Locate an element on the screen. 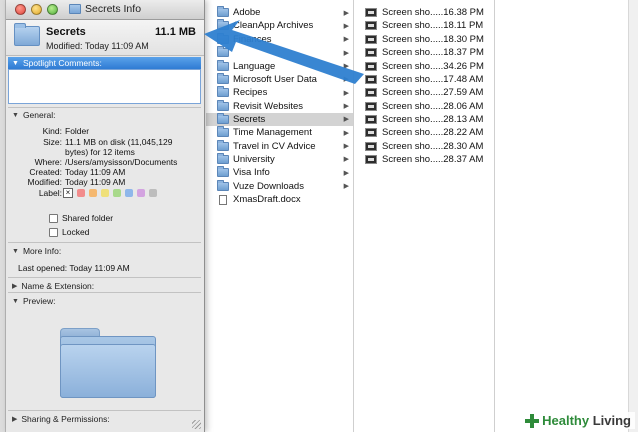  shared-folder-label: Shared folder is located at coordinates (88, 218).